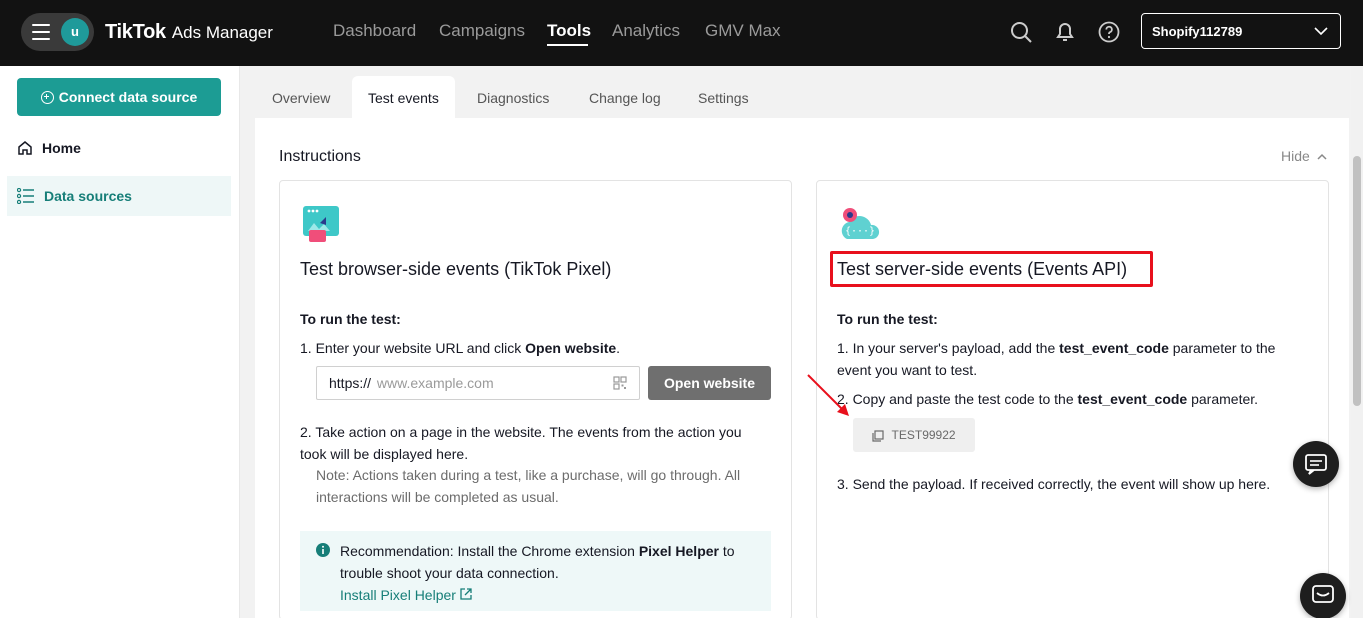 This screenshot has height=618, width=1363. Describe the element at coordinates (1321, 31) in the screenshot. I see `chevron-down-icon` at that location.